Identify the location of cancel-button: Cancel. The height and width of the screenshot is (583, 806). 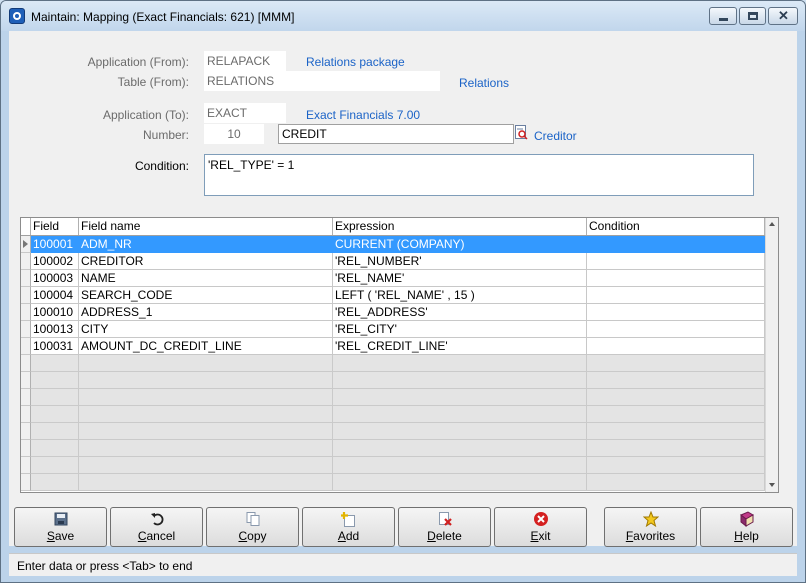
(156, 527).